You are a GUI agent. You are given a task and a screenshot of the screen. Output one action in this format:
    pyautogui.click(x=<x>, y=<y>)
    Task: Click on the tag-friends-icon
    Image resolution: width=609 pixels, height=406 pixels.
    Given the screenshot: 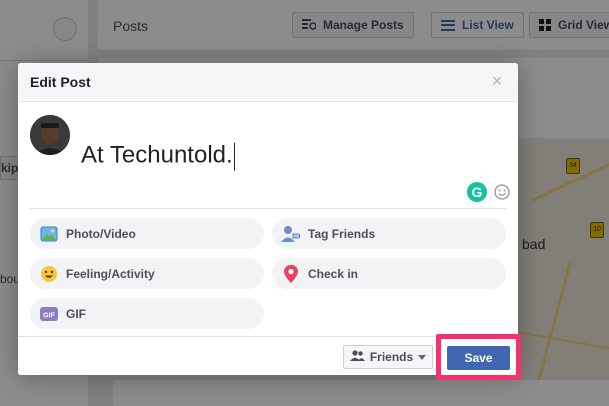 What is the action you would take?
    pyautogui.click(x=291, y=234)
    